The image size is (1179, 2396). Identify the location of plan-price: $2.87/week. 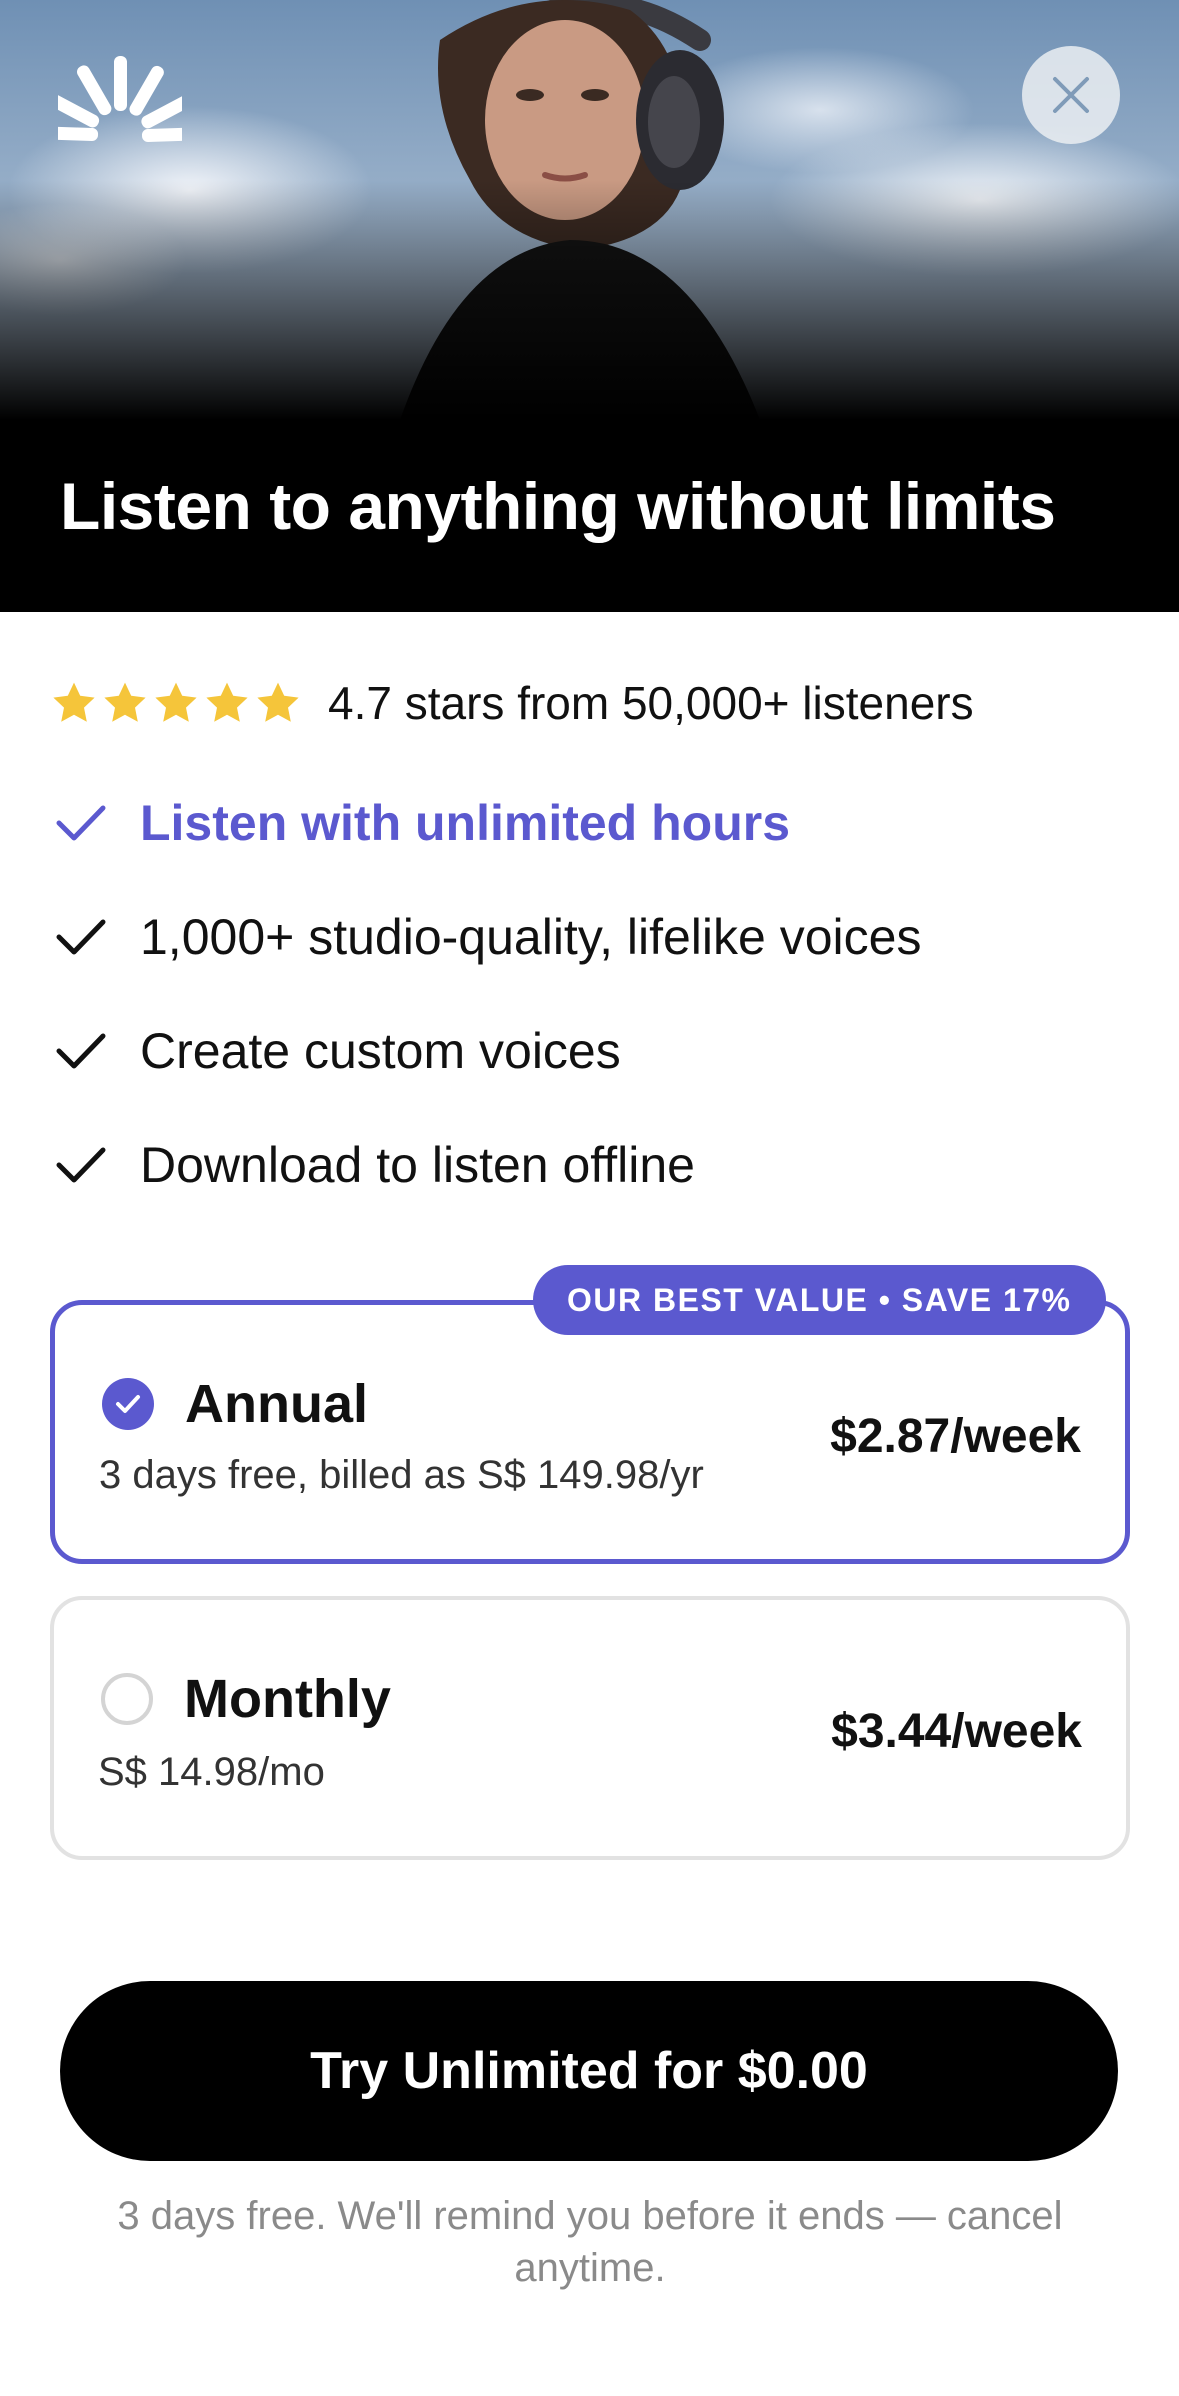
(955, 1436).